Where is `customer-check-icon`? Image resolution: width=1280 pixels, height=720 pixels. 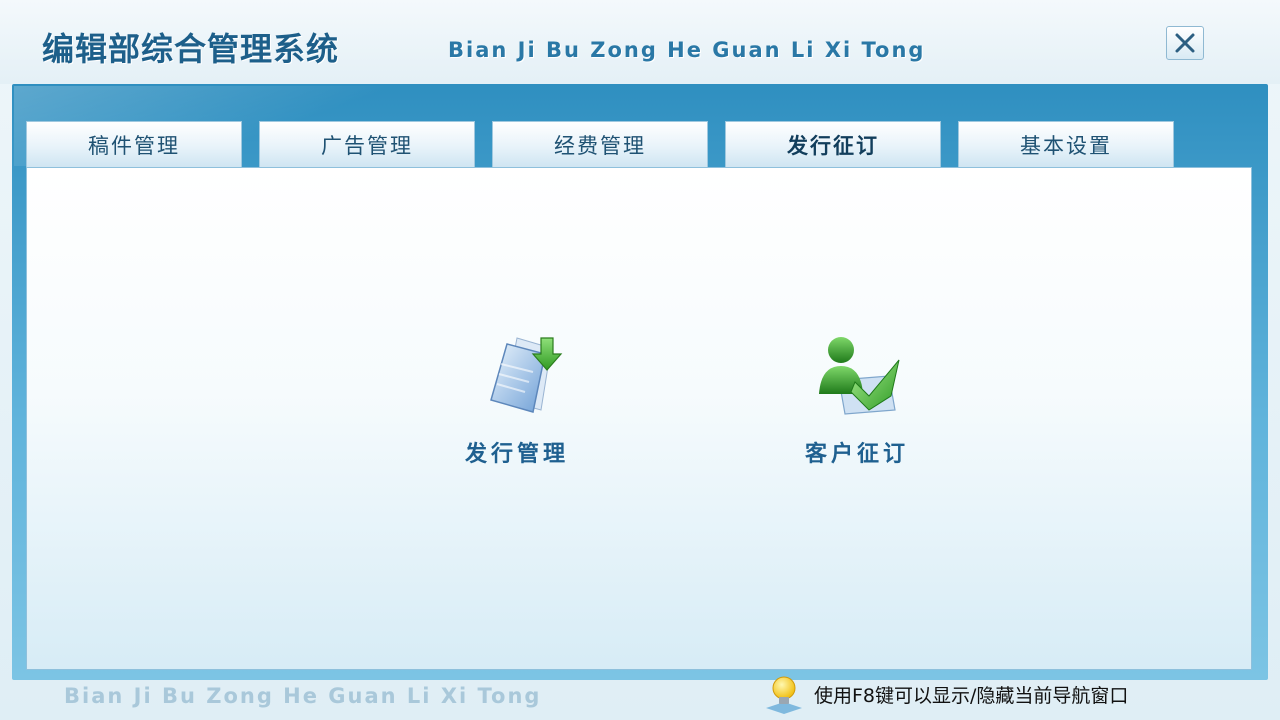
customer-check-icon is located at coordinates (859, 376).